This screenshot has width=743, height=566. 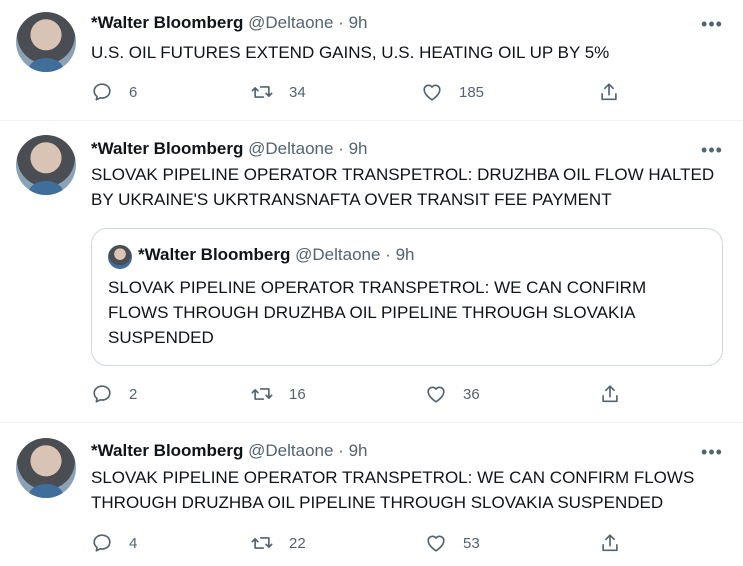 I want to click on retweet-button: 22, so click(x=278, y=543).